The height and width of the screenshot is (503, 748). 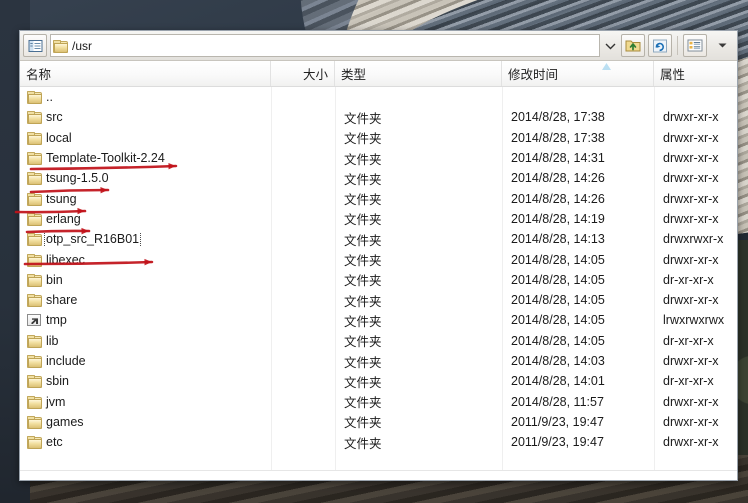 What do you see at coordinates (66, 361) in the screenshot?
I see `file-name-label: include` at bounding box center [66, 361].